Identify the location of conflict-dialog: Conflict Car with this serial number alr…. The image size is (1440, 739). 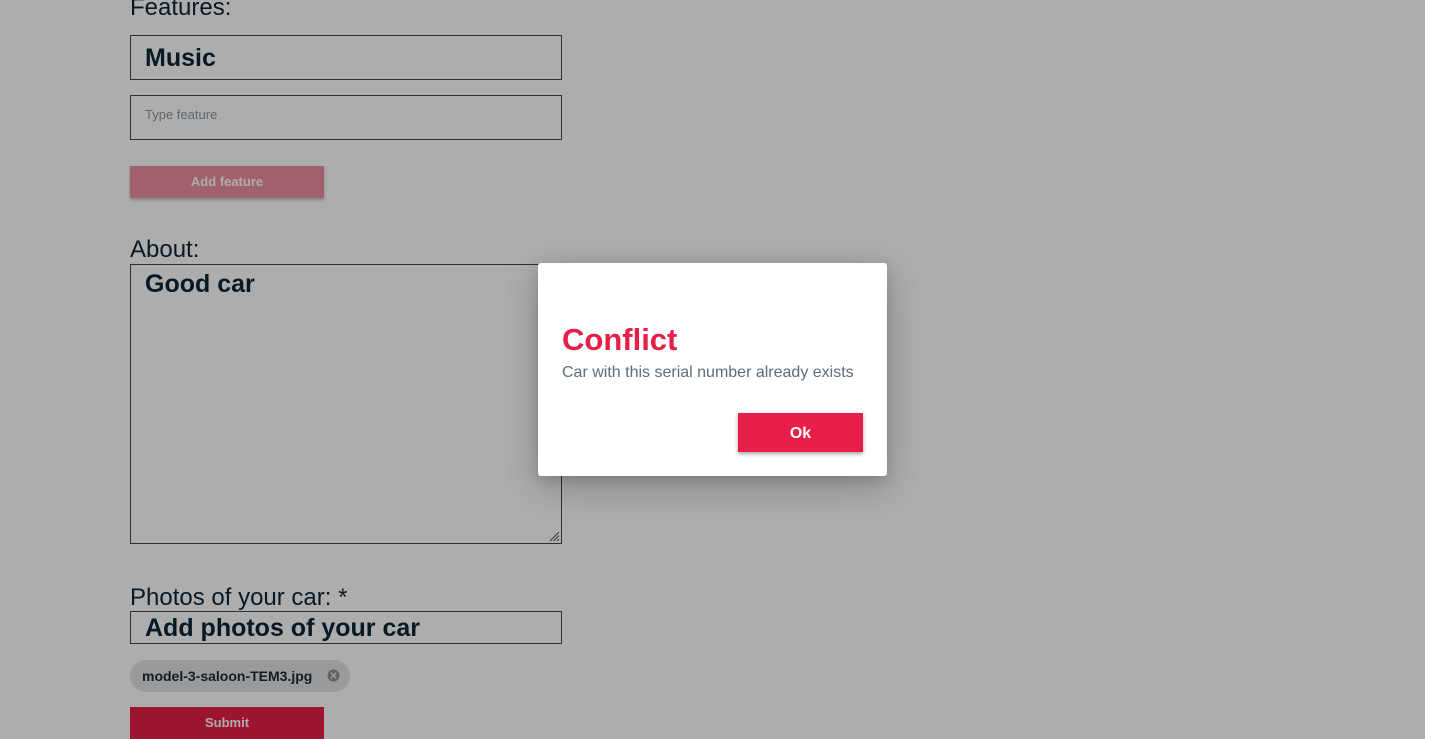
(712, 369).